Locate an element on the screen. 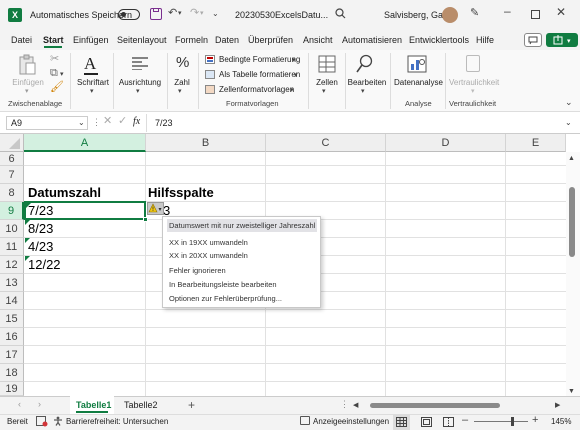 The image size is (580, 430). cells-dropdown-icon: ▾ is located at coordinates (324, 91).